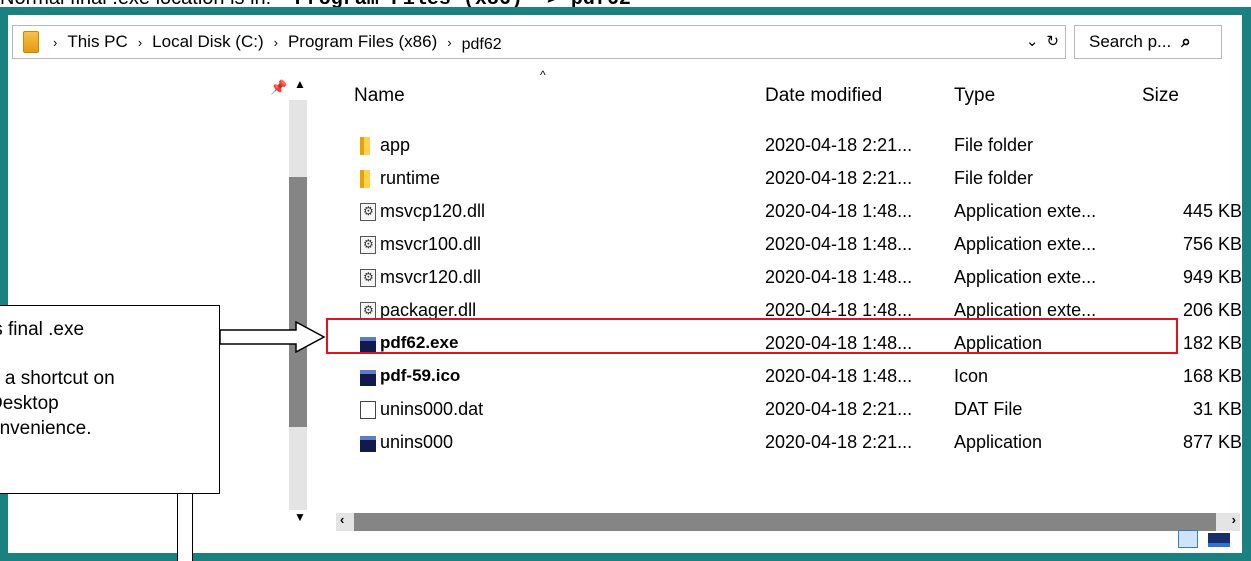  What do you see at coordinates (971, 376) in the screenshot?
I see `file-type: Icon` at bounding box center [971, 376].